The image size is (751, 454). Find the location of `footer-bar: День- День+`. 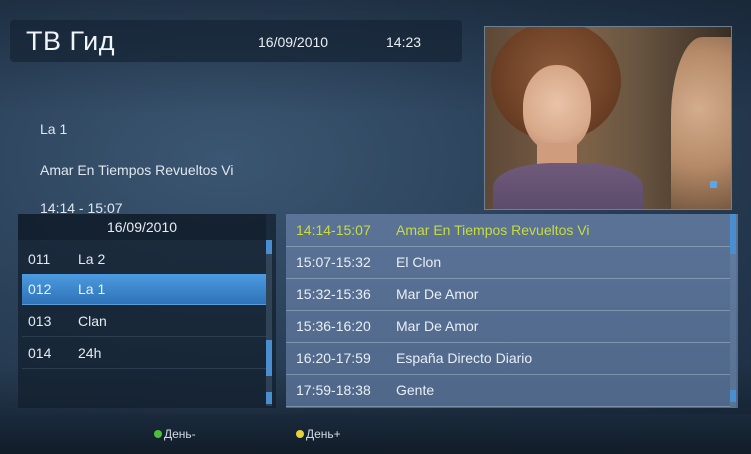

footer-bar: День- День+ is located at coordinates (375, 434).